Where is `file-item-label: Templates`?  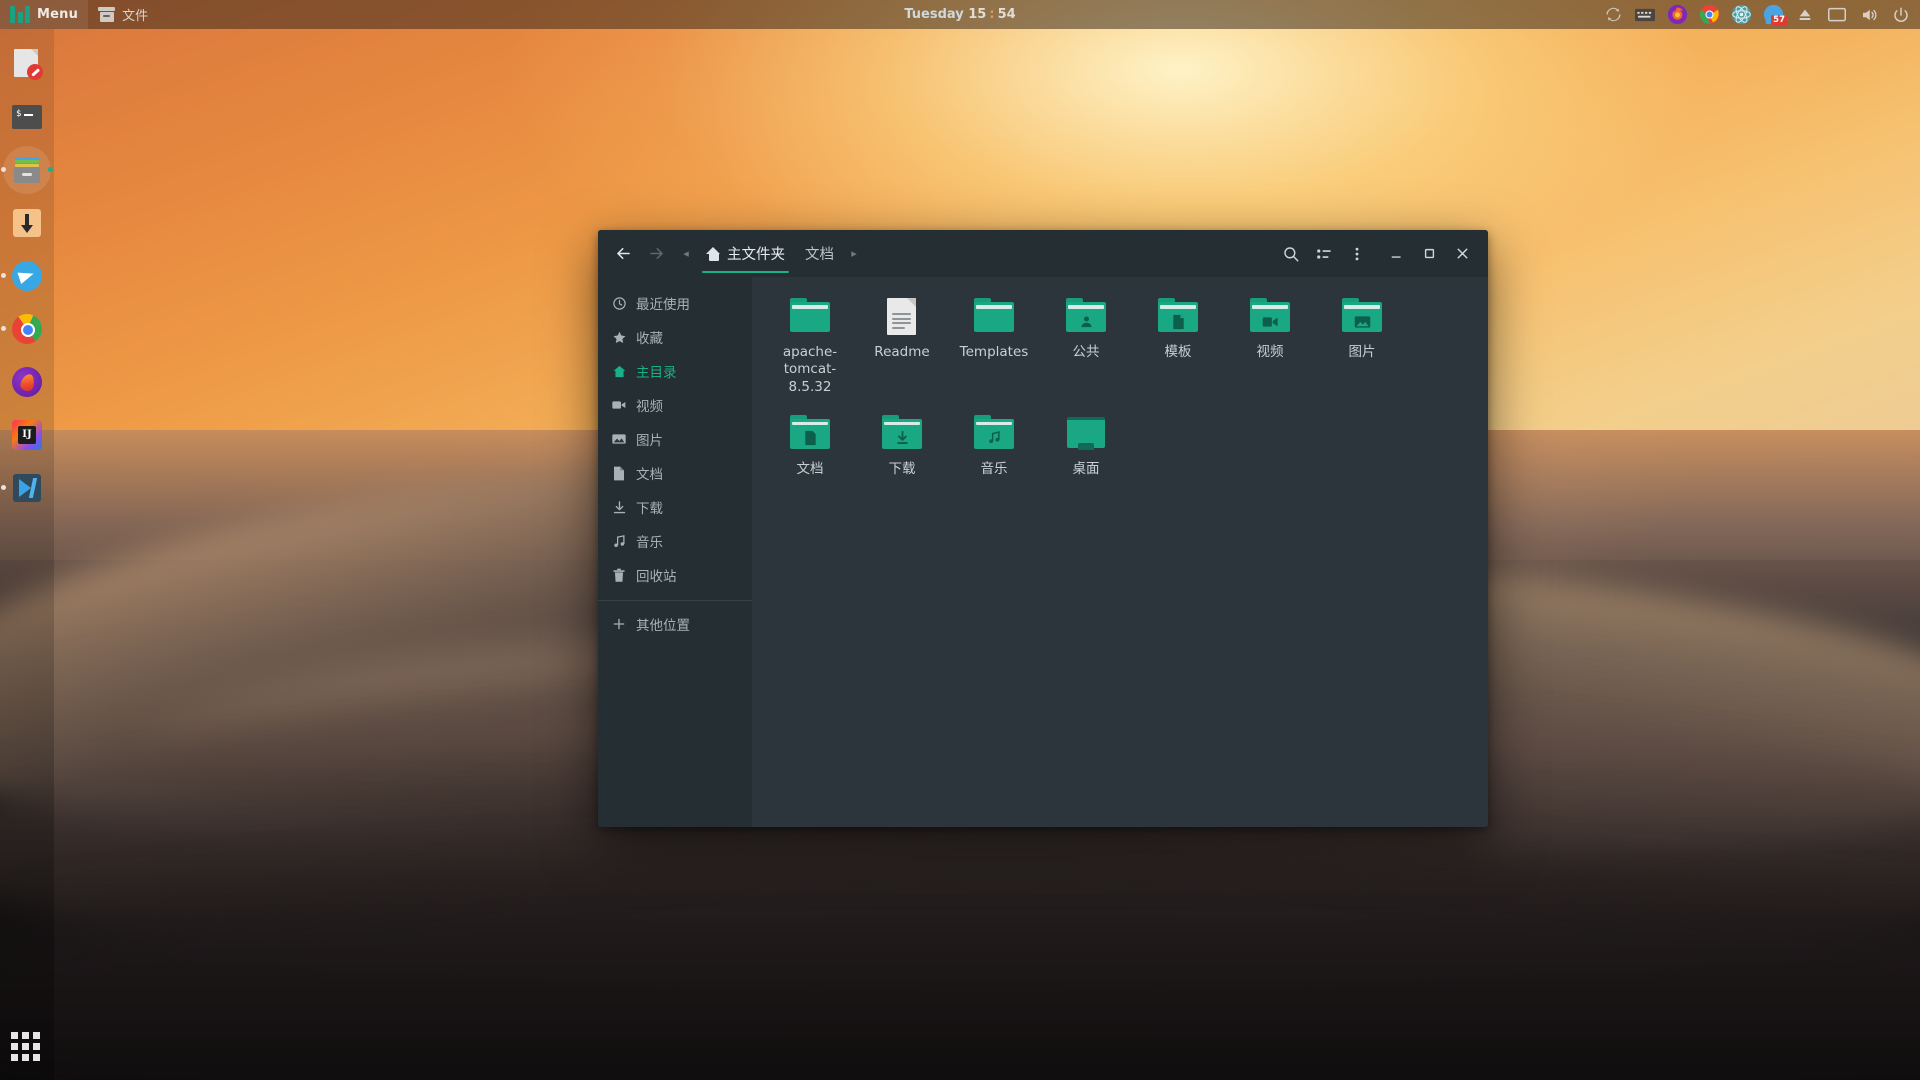
file-item-label: Templates is located at coordinates (994, 352).